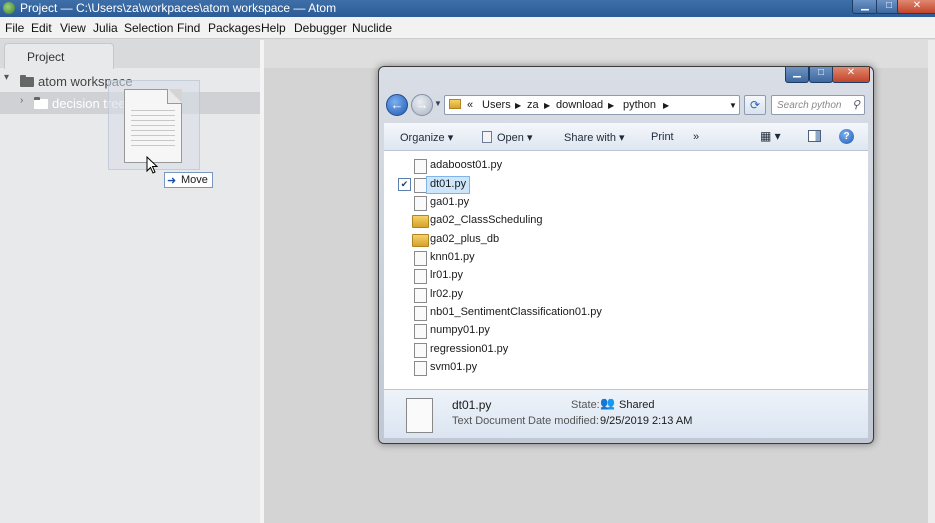 This screenshot has height=523, width=935. I want to click on forward-button: →, so click(422, 105).